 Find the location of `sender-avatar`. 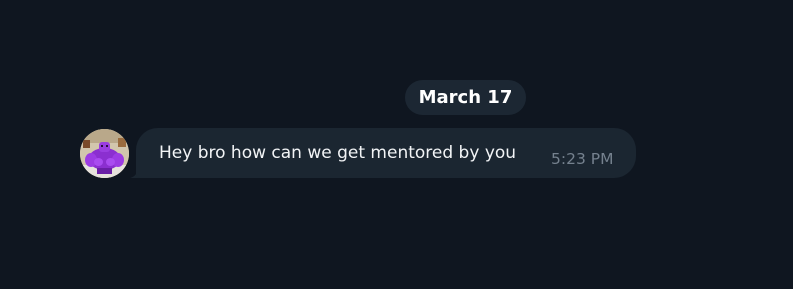

sender-avatar is located at coordinates (104, 153).